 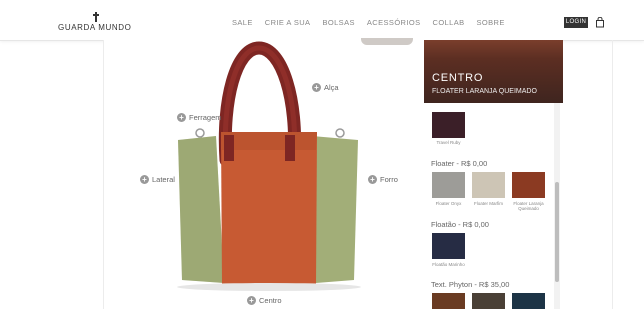 What do you see at coordinates (448, 246) in the screenshot?
I see `swatch-floatao-marinho` at bounding box center [448, 246].